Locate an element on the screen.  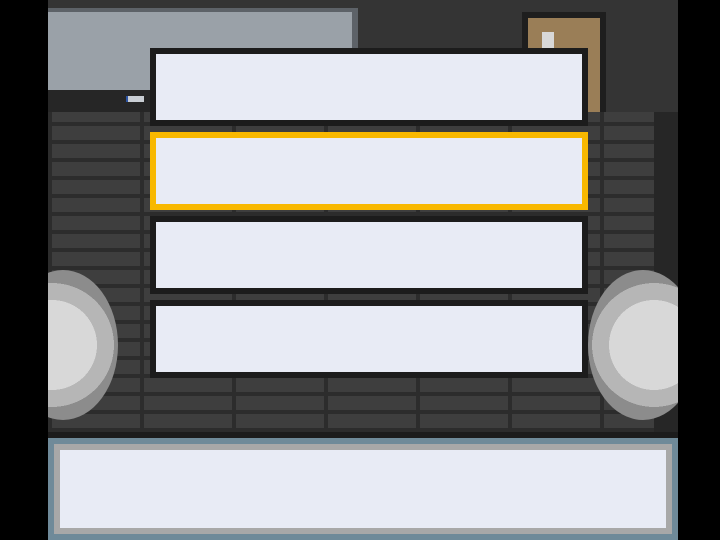
counter-light is located at coordinates (136, 99).